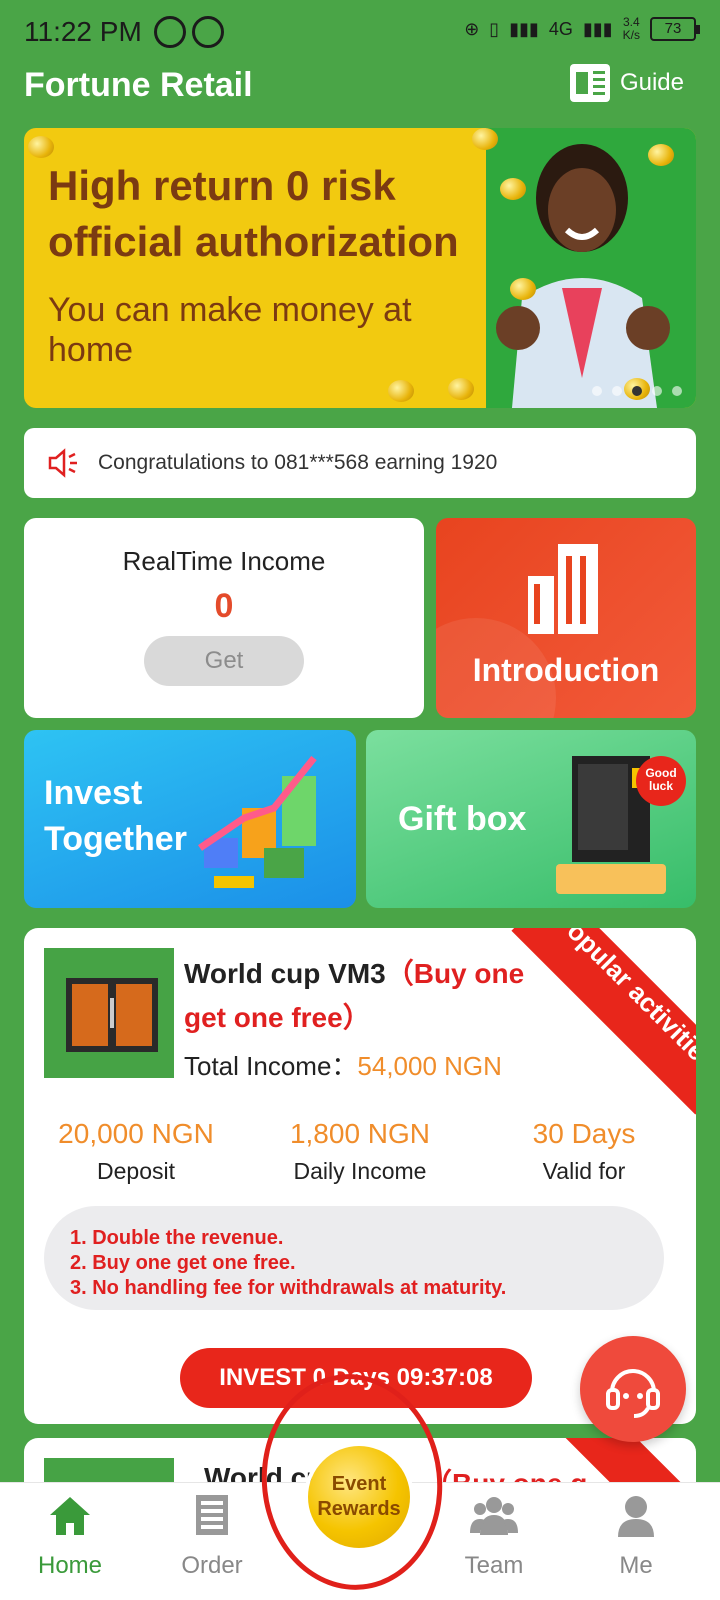 Image resolution: width=720 pixels, height=1600 pixels. What do you see at coordinates (83, 31) in the screenshot?
I see `status-time: 11:22 PM` at bounding box center [83, 31].